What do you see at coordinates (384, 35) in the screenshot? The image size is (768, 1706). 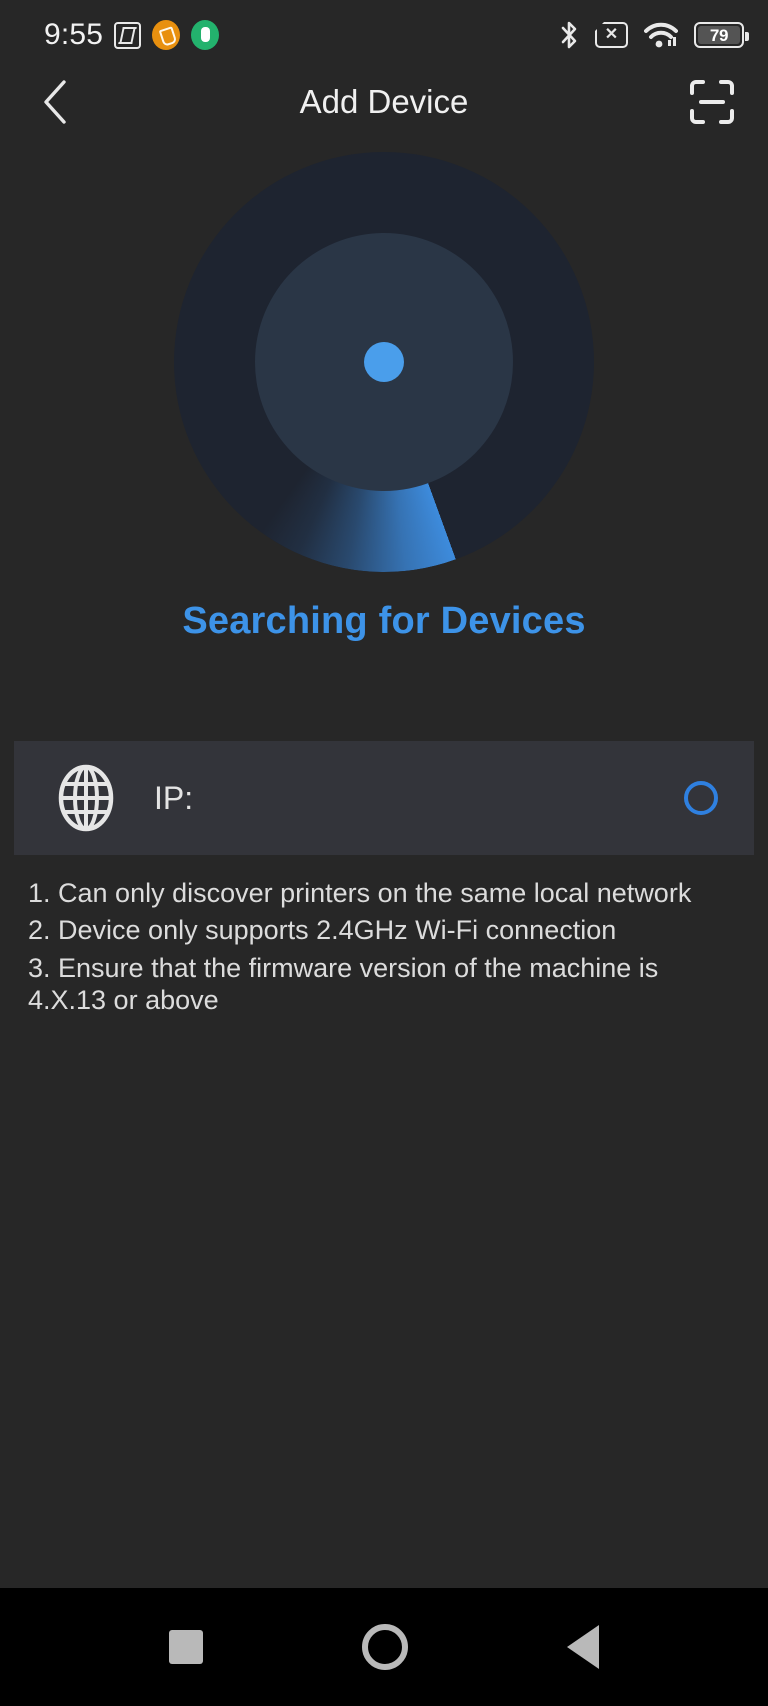 I see `status-bar: 9:55 ✕ 79` at bounding box center [384, 35].